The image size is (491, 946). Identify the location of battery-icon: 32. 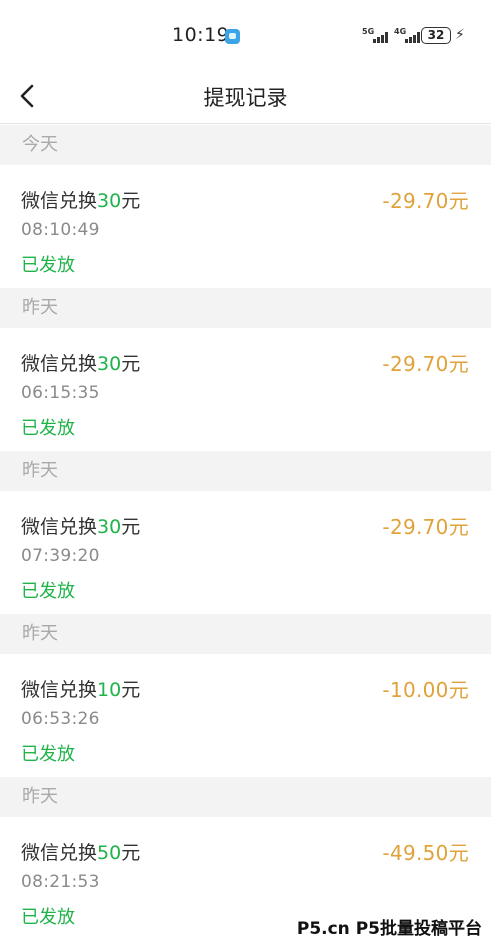
(436, 35).